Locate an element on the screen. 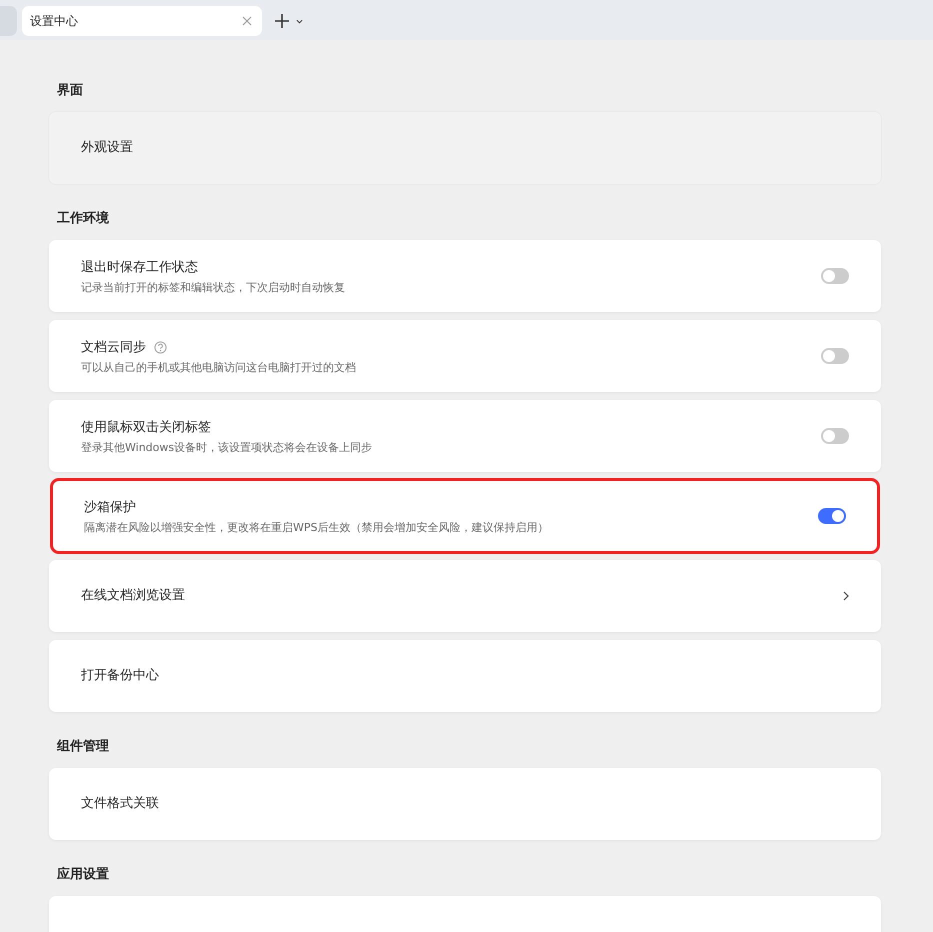  caret-icon is located at coordinates (299, 21).